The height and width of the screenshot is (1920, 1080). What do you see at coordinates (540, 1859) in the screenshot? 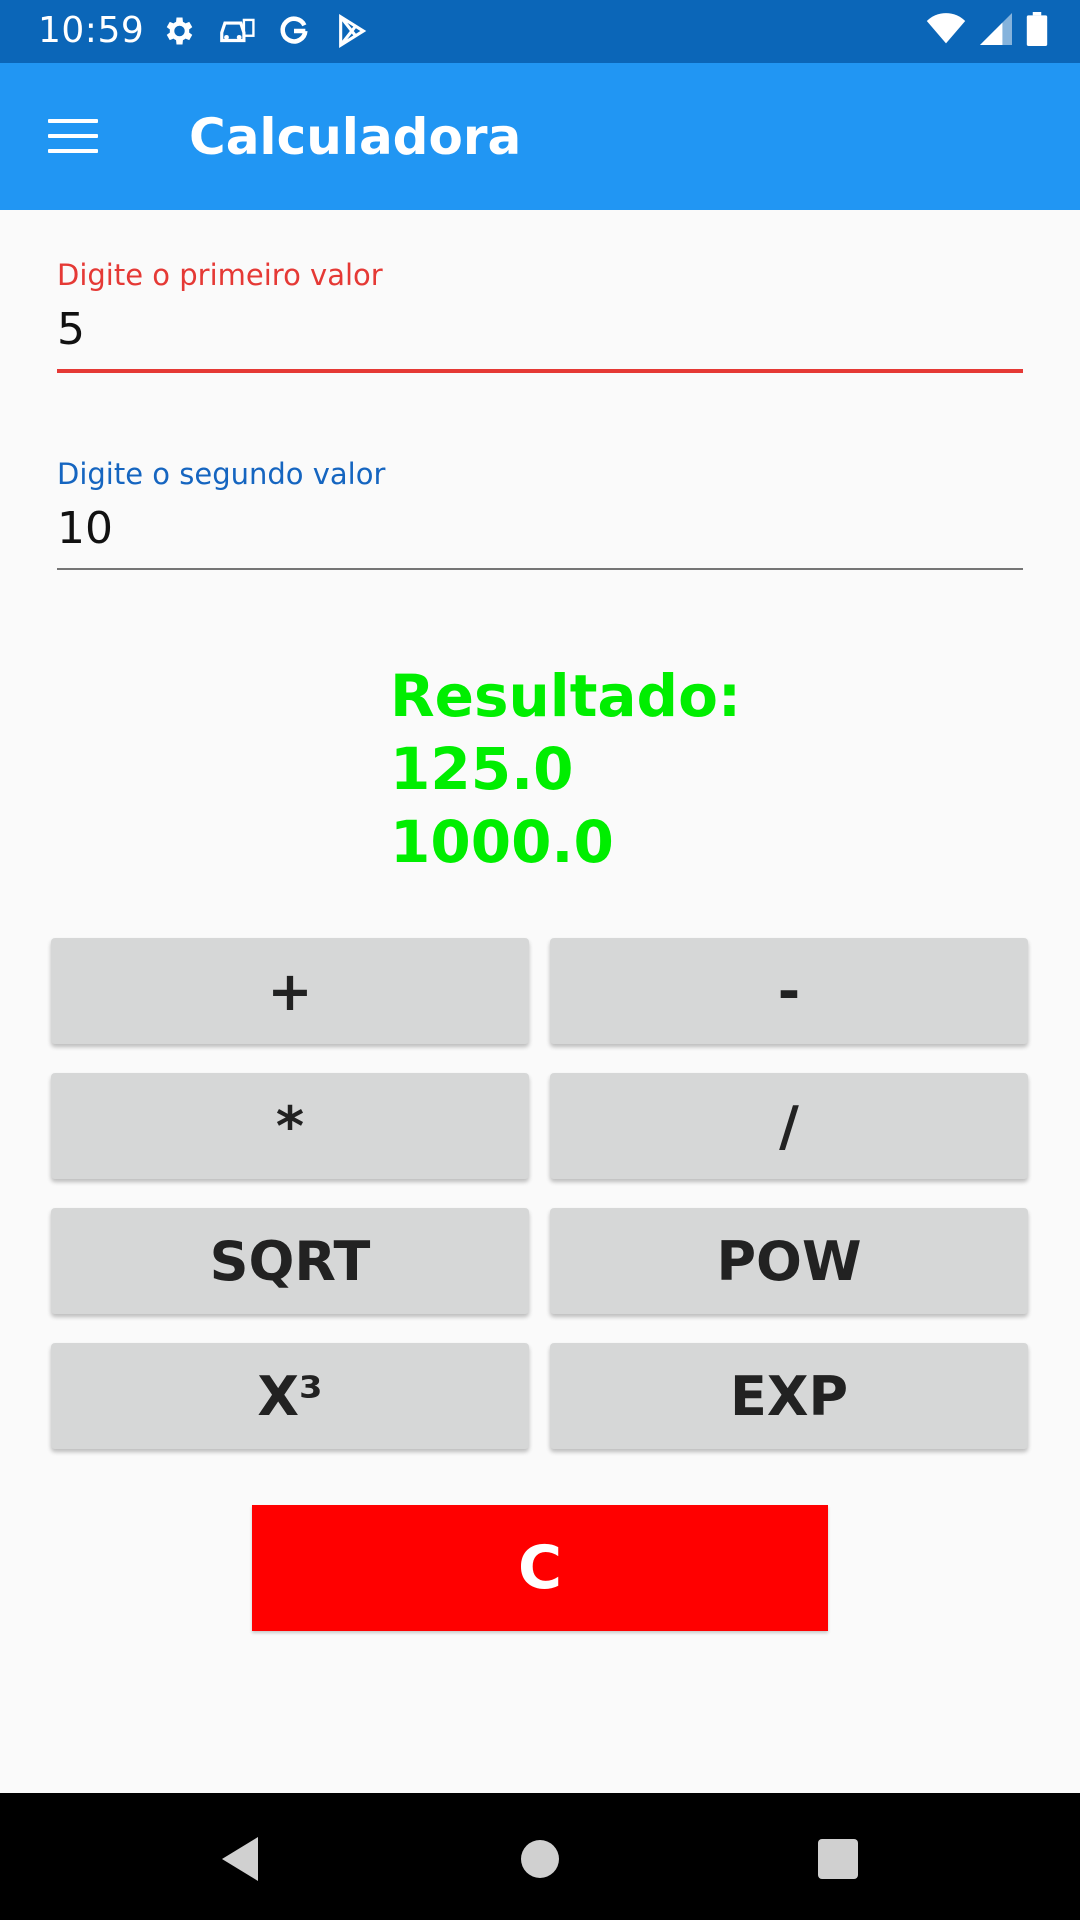
I see `home-icon` at bounding box center [540, 1859].